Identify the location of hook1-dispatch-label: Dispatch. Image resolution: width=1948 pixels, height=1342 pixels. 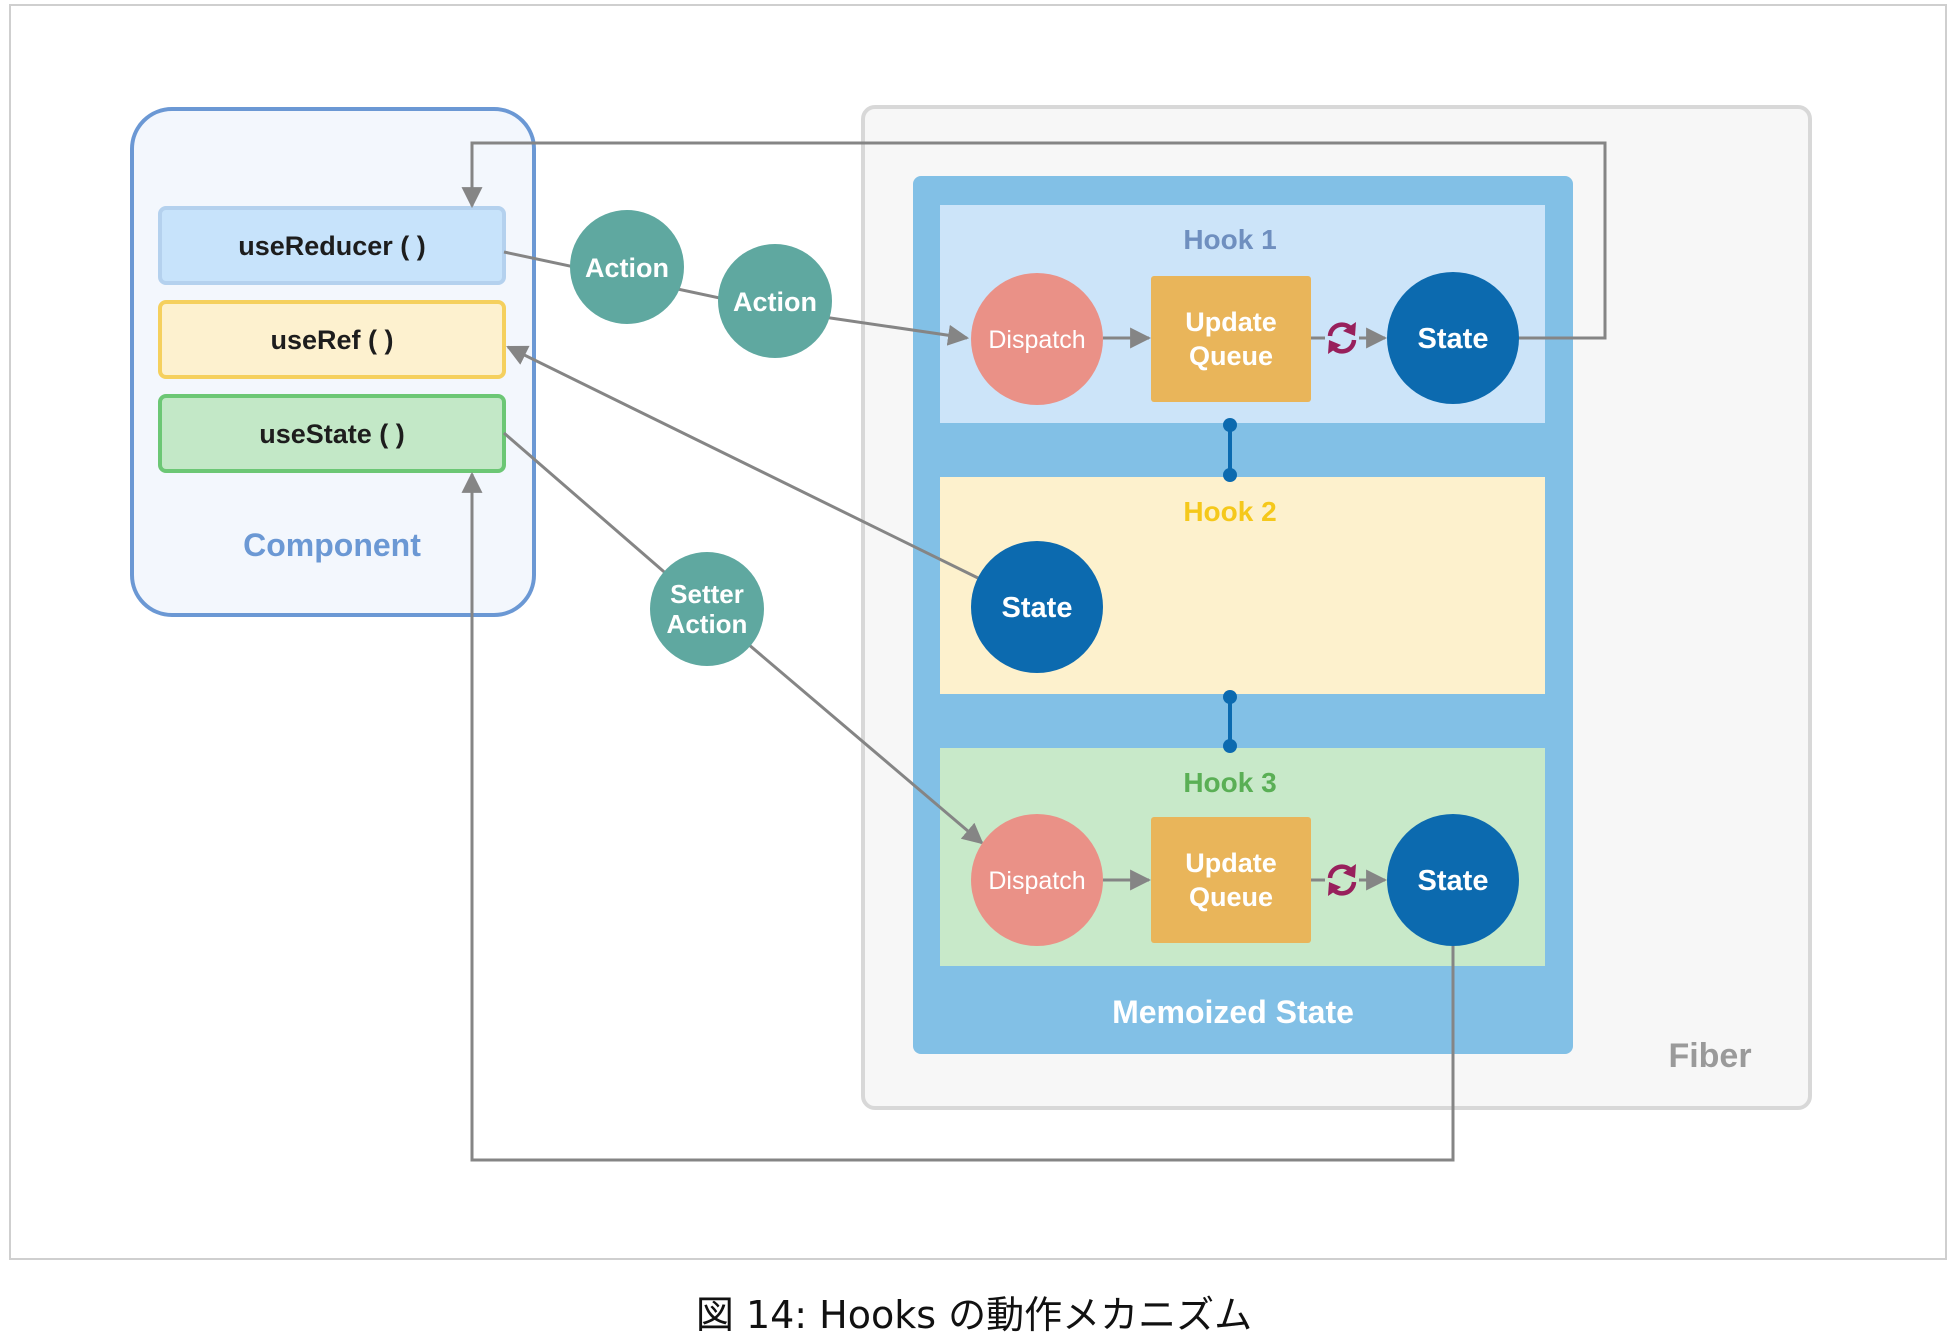
(1036, 340).